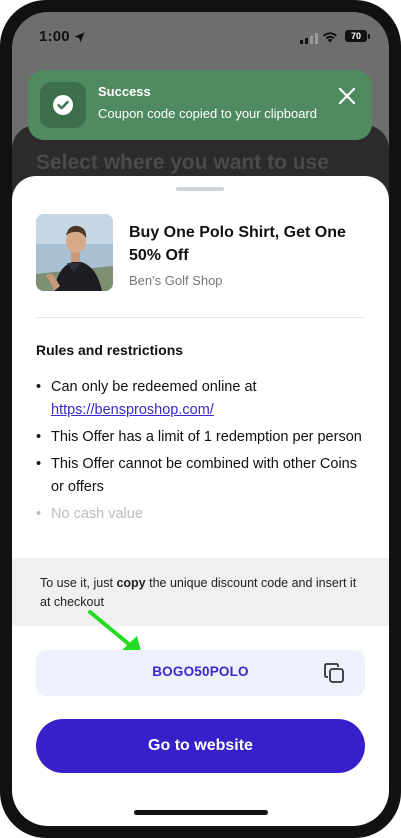 Image resolution: width=401 pixels, height=838 pixels. Describe the element at coordinates (200, 36) in the screenshot. I see `status-bar: 1:00 70` at that location.